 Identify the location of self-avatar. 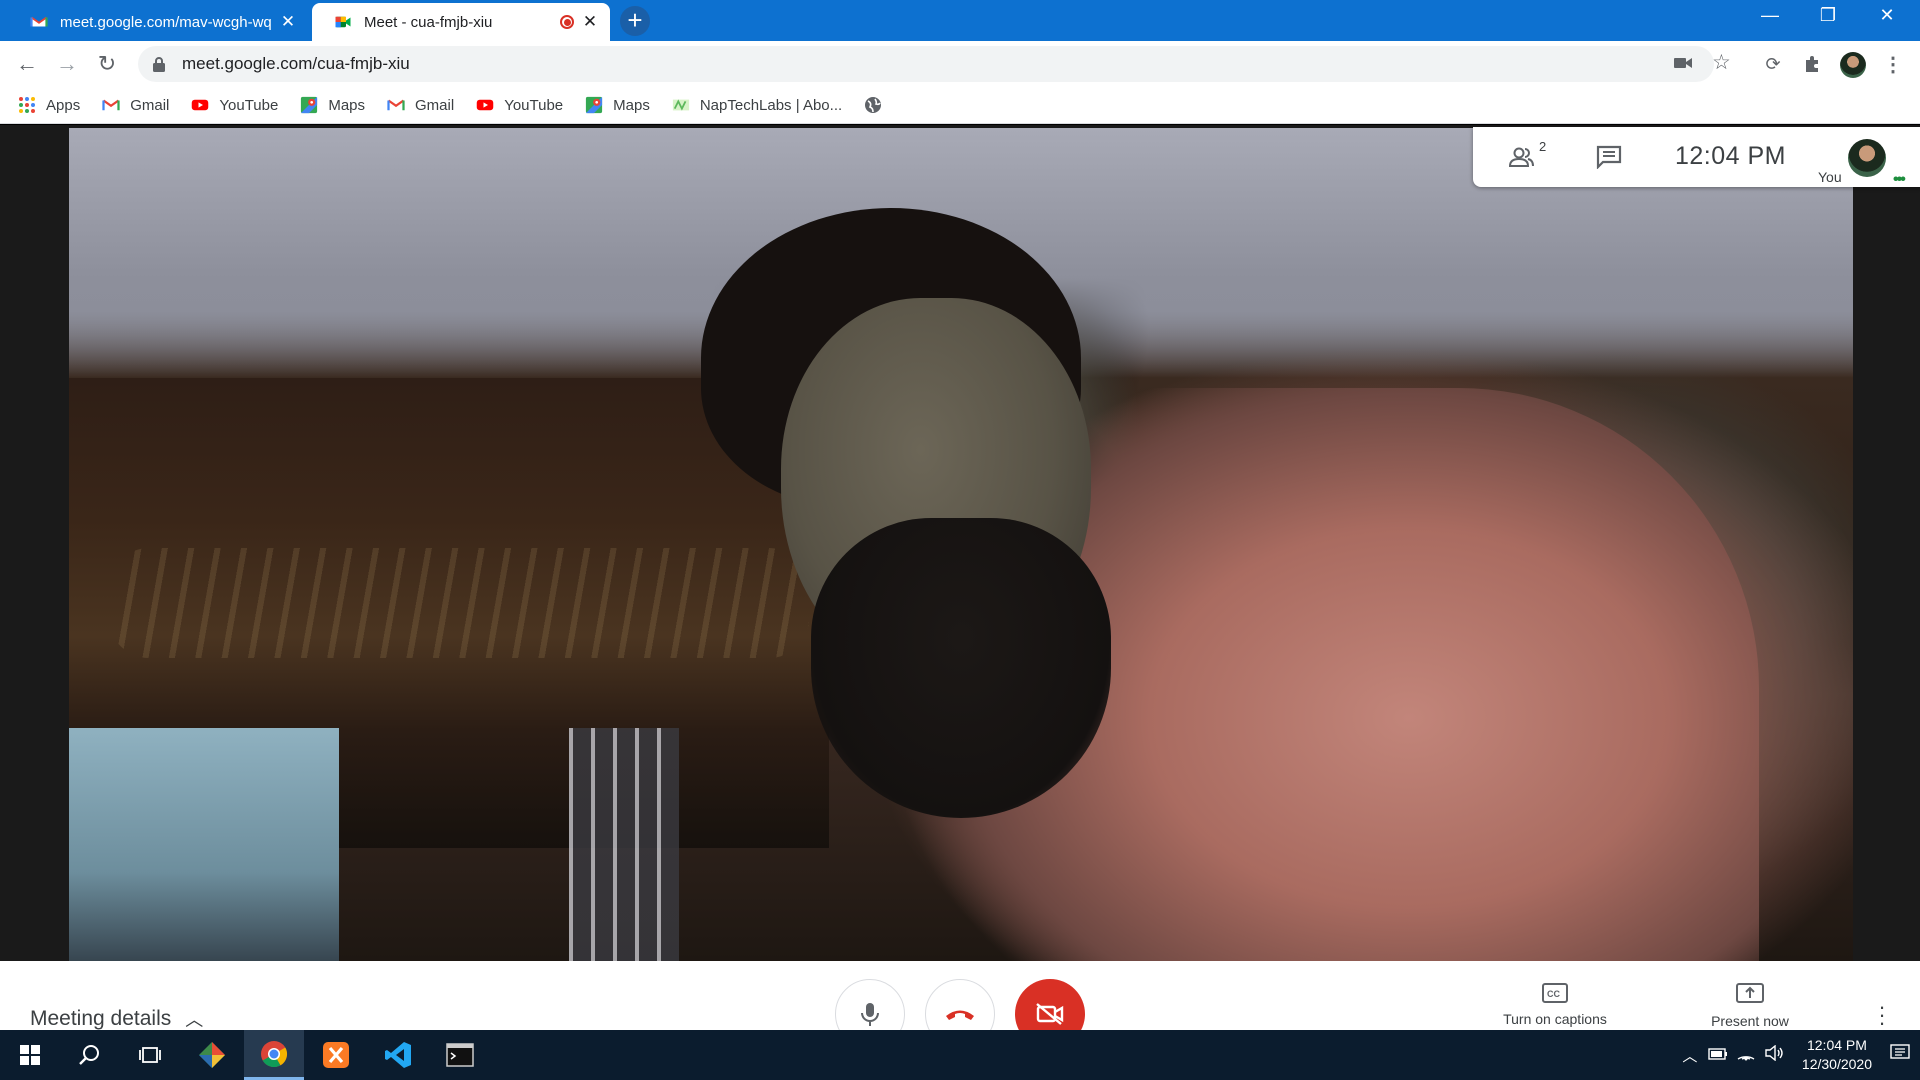
(1867, 158).